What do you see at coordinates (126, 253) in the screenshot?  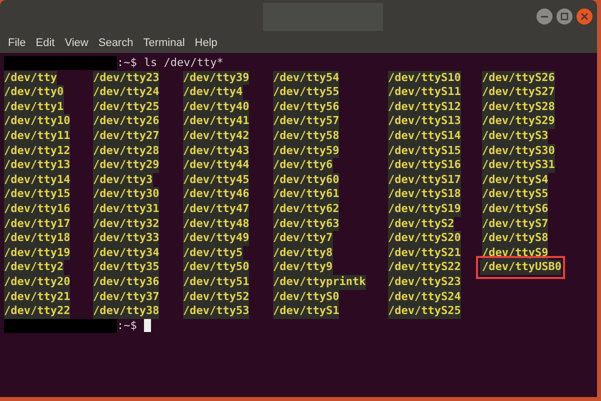 I see `device-entry: /dev/tty34` at bounding box center [126, 253].